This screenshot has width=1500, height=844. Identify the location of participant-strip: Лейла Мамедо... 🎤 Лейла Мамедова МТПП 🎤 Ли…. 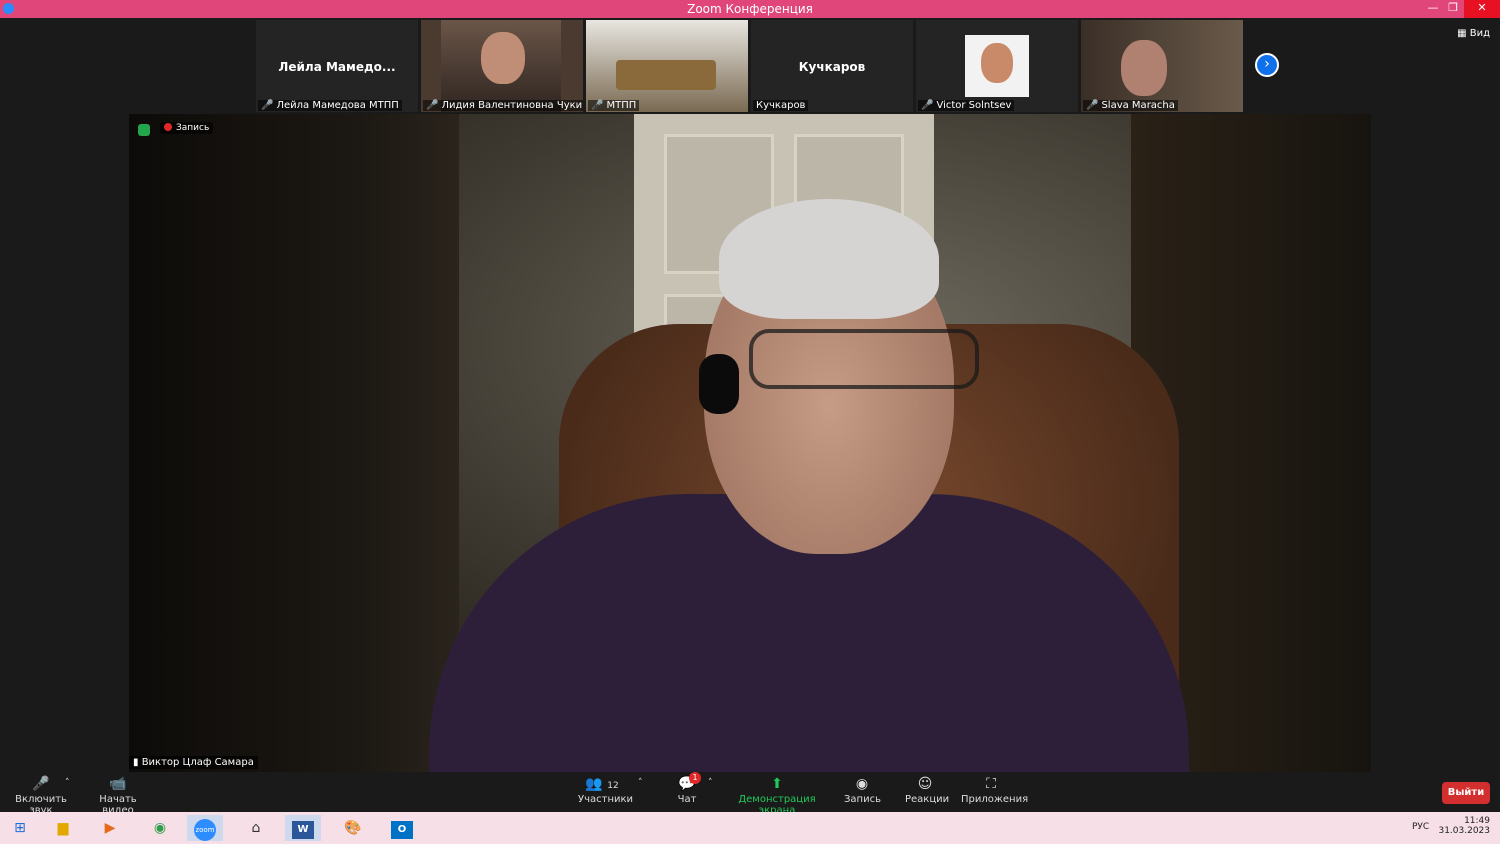
(750, 66).